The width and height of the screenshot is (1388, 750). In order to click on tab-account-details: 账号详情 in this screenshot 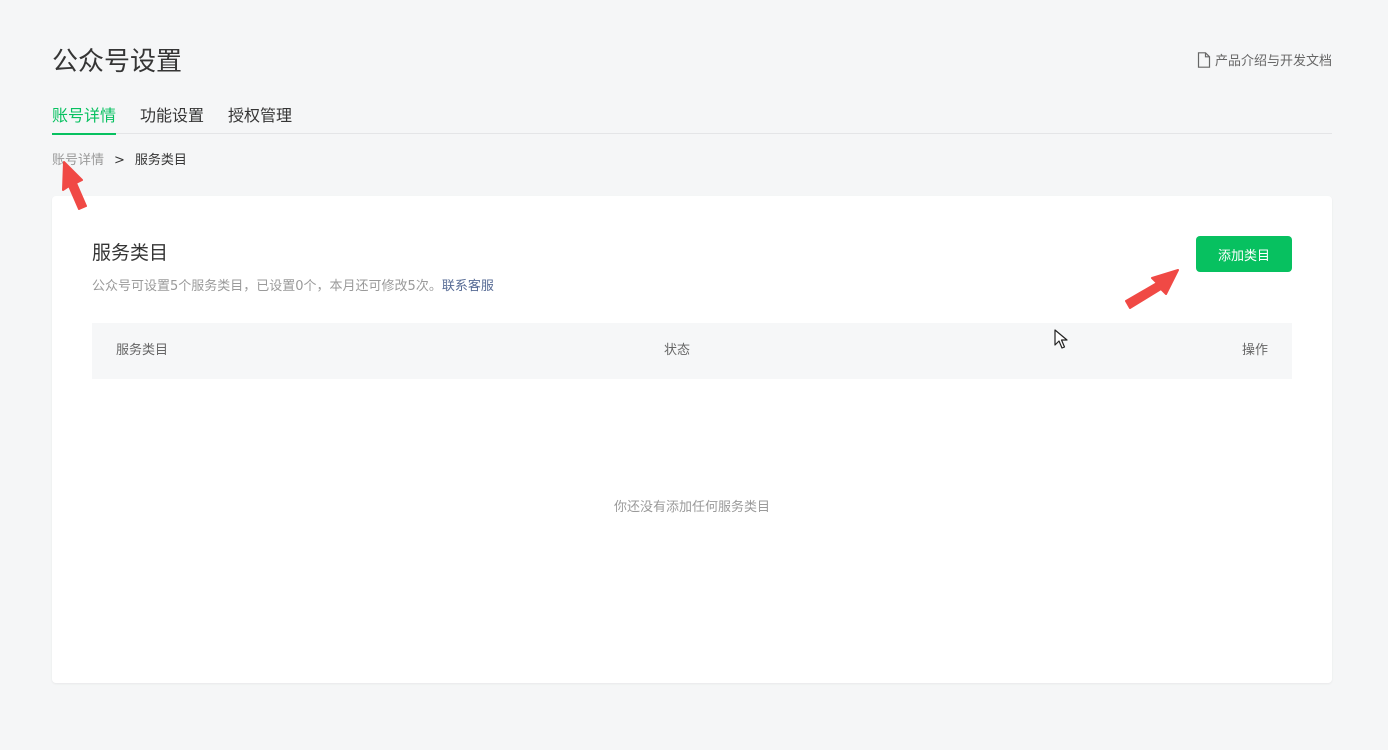, I will do `click(84, 118)`.